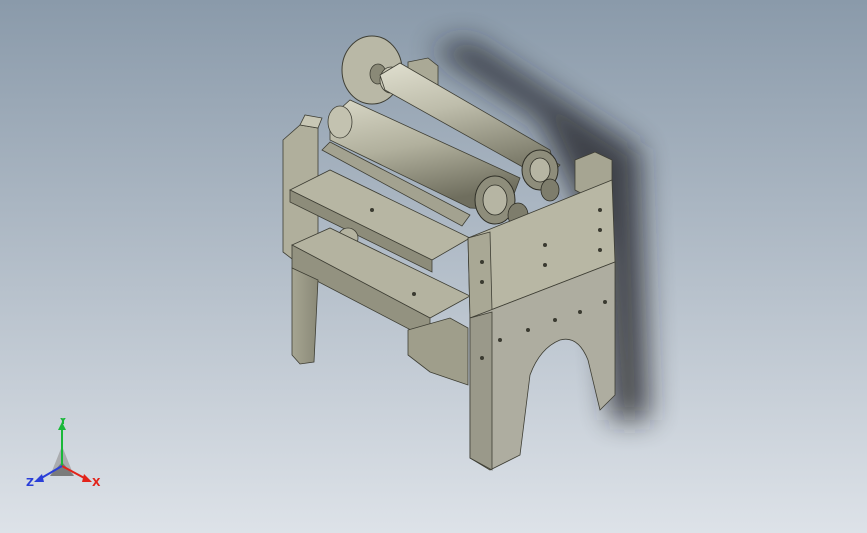 This screenshot has width=867, height=533. Describe the element at coordinates (438, 351) in the screenshot. I see `lower-box` at that location.